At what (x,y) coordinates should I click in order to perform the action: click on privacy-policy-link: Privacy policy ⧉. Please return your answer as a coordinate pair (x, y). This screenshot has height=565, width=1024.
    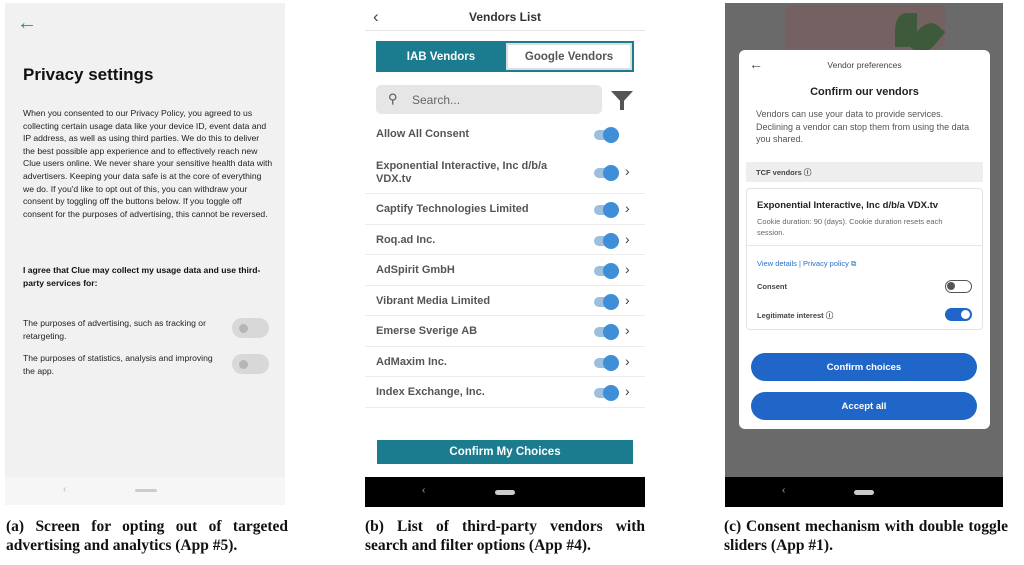
    Looking at the image, I should click on (829, 263).